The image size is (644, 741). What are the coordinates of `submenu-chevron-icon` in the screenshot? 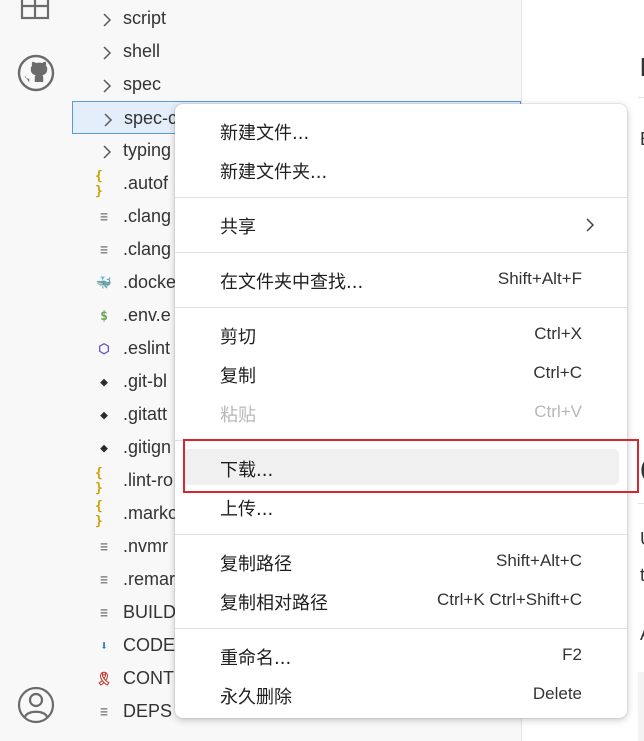 It's located at (590, 224).